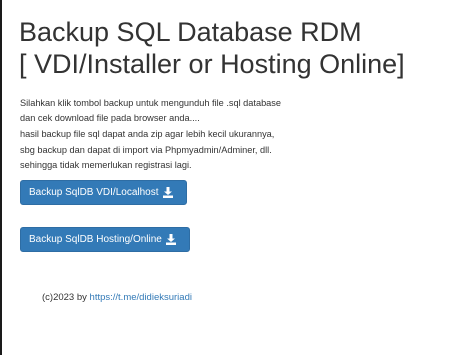  I want to click on backup-localhost-button: Backup SqlDB VDI/Localhost, so click(103, 192).